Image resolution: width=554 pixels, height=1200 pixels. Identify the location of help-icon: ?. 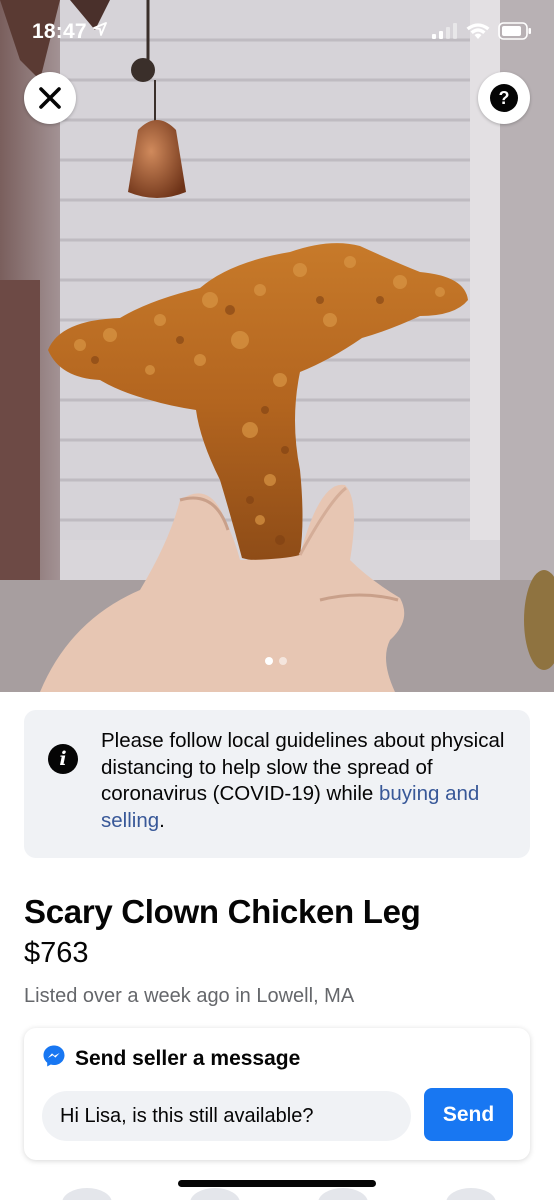
(504, 98).